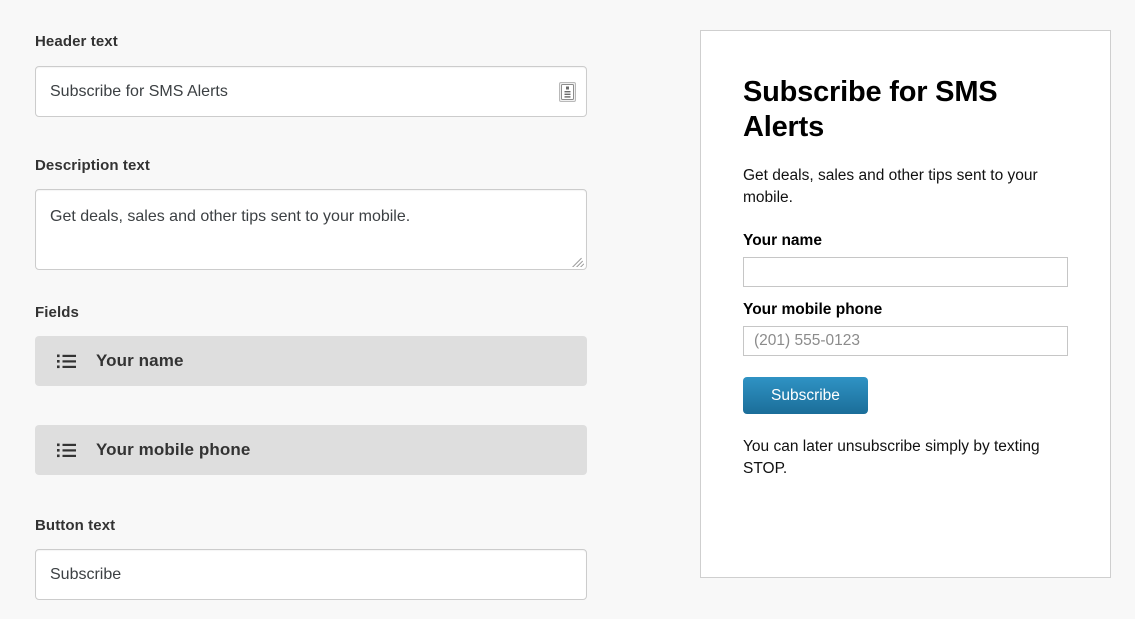 The width and height of the screenshot is (1135, 619). What do you see at coordinates (311, 450) in the screenshot?
I see `field-row-your-mobile-phone: Your mobile phone` at bounding box center [311, 450].